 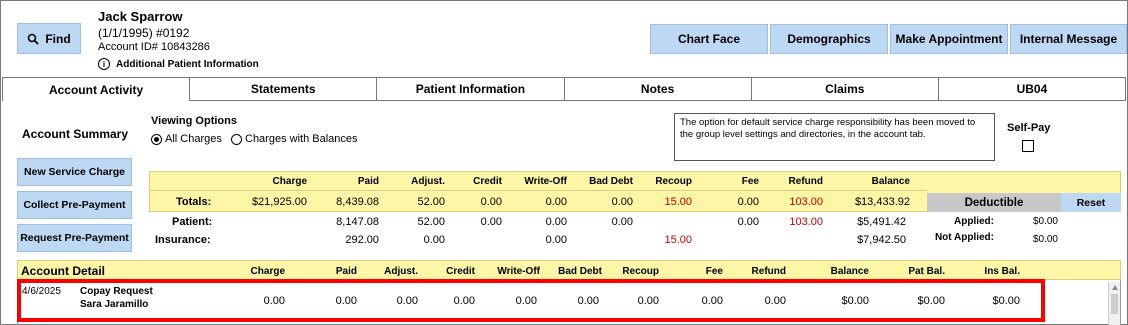 I want to click on totals-label: Totals:, so click(x=194, y=202).